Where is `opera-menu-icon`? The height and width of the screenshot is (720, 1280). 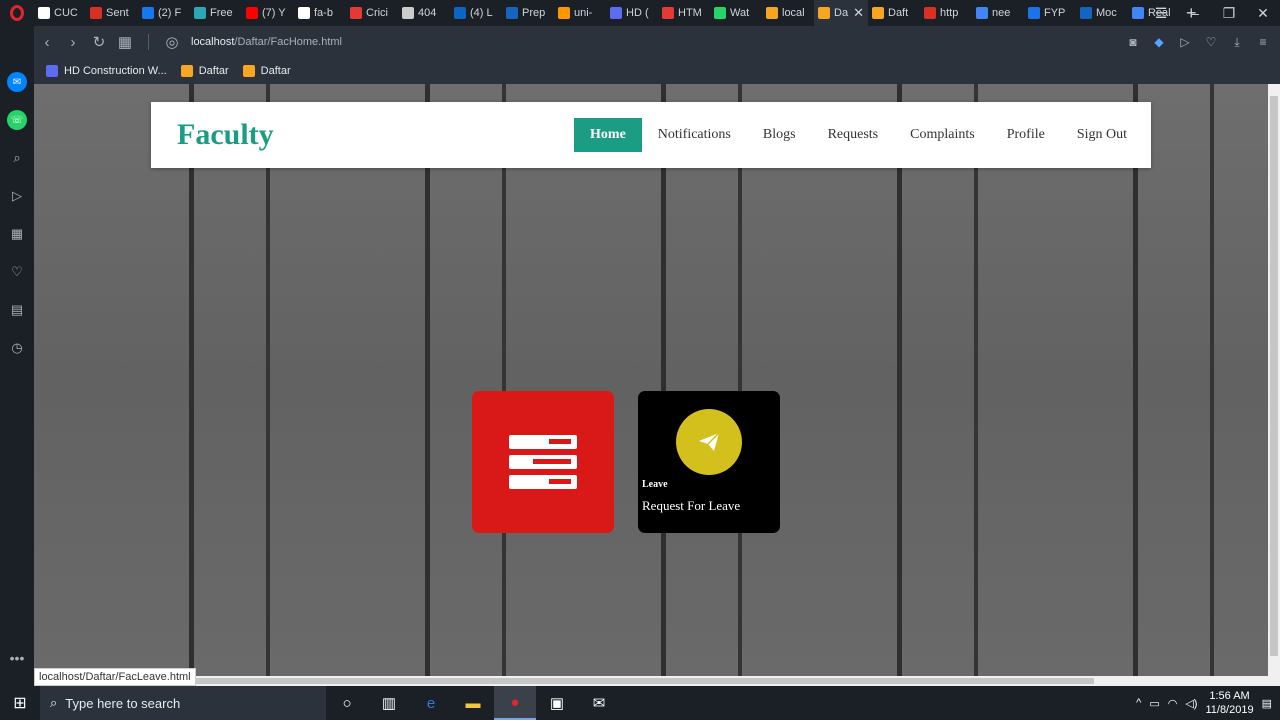 opera-menu-icon is located at coordinates (17, 13).